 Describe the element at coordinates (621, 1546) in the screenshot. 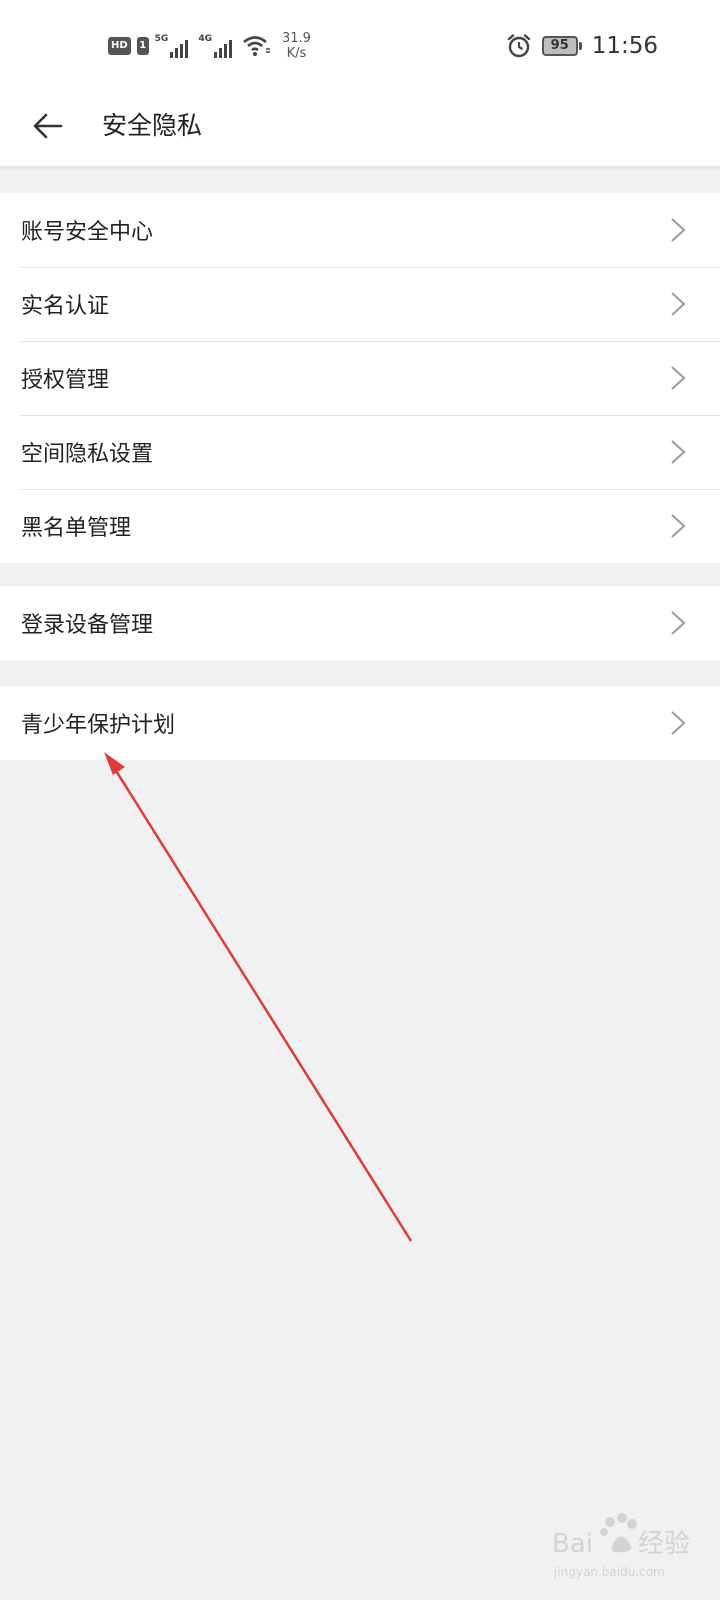

I see `baidu-watermark-logo: Bai 经验 jingyan.baidu.com` at that location.